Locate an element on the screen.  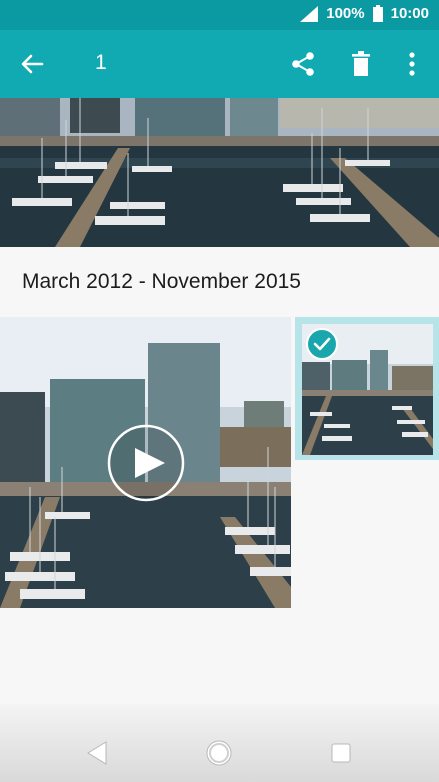
status-right: 100% 10:00 is located at coordinates (364, 13).